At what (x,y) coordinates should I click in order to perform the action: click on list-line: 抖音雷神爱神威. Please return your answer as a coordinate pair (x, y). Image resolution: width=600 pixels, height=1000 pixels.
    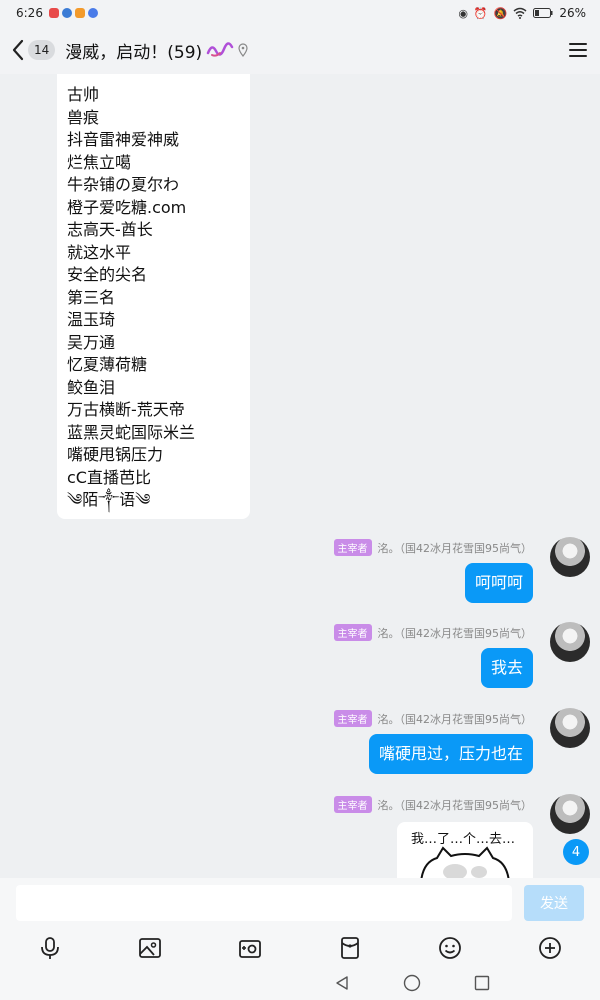
    Looking at the image, I should click on (123, 139).